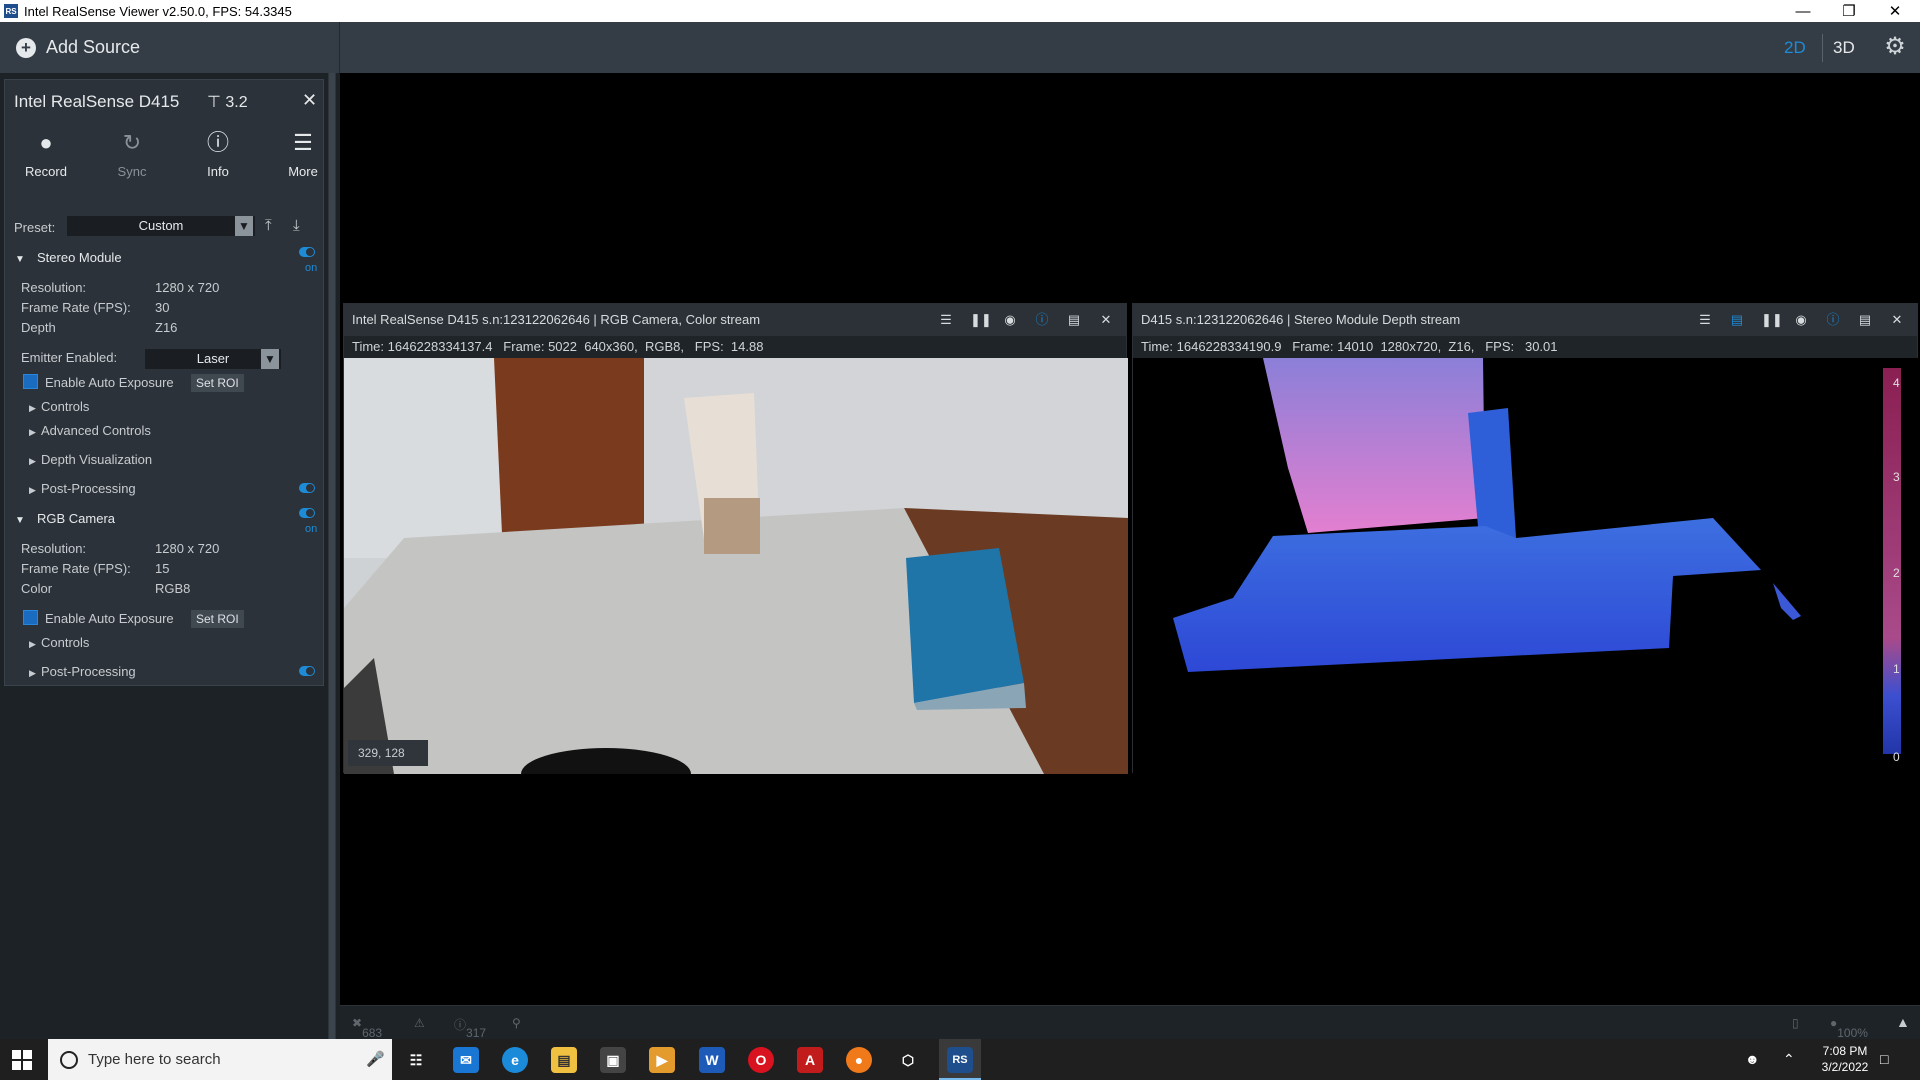 This screenshot has width=1920, height=1080. Describe the element at coordinates (97, 101) in the screenshot. I see `device-name: Intel RealSense D415` at that location.